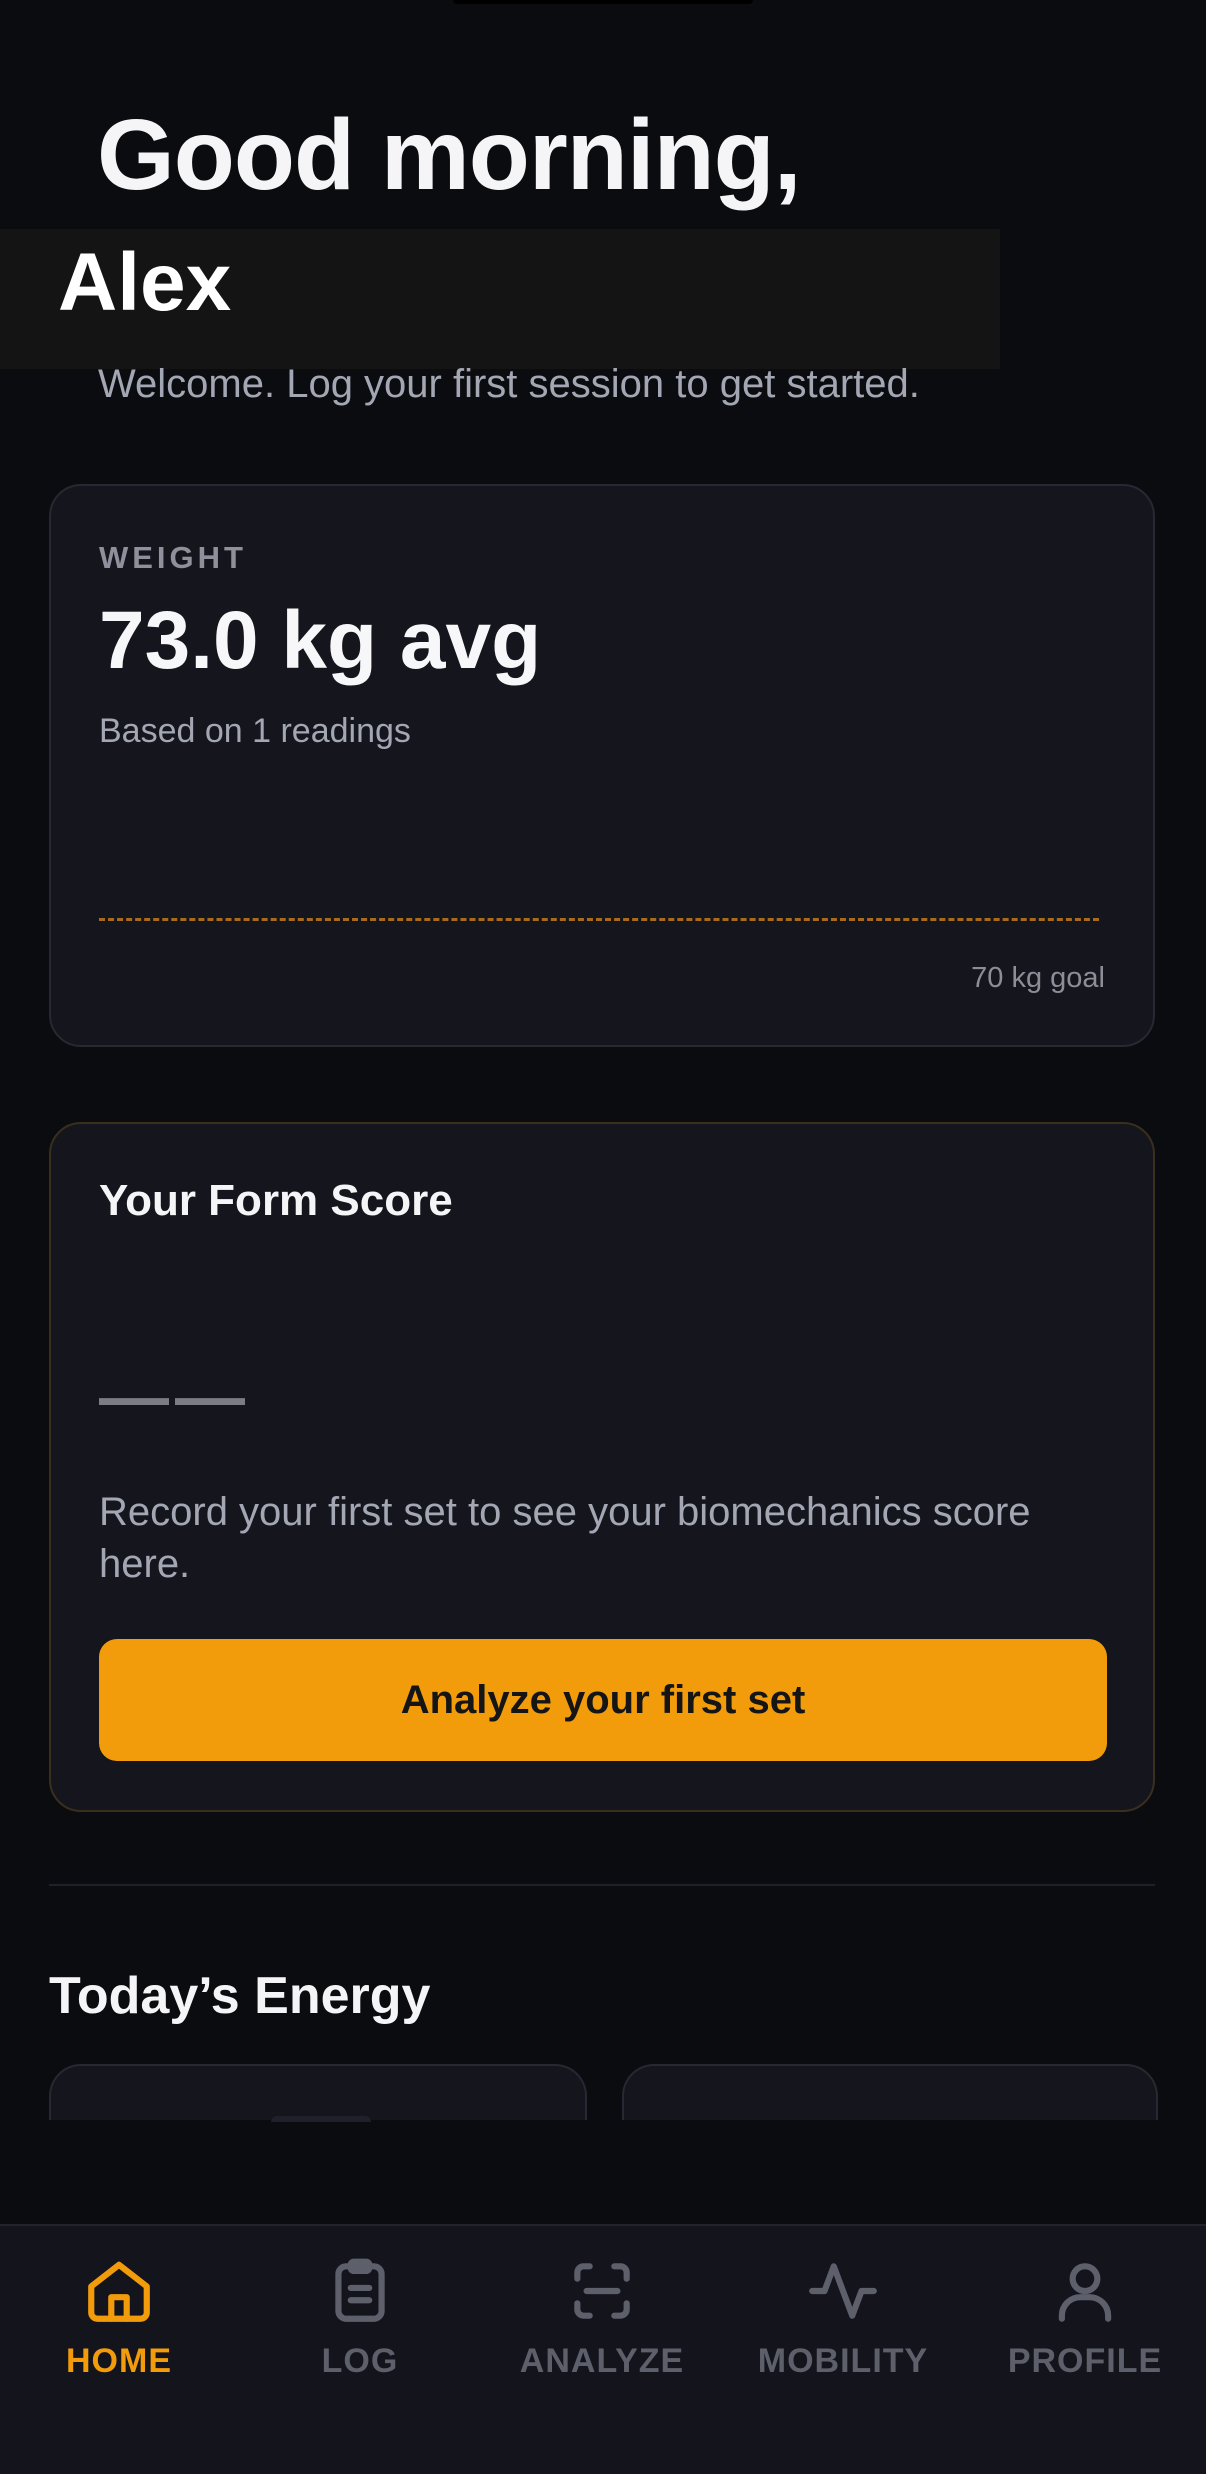 The width and height of the screenshot is (1206, 2474). Describe the element at coordinates (602, 1885) in the screenshot. I see `section-divider` at that location.